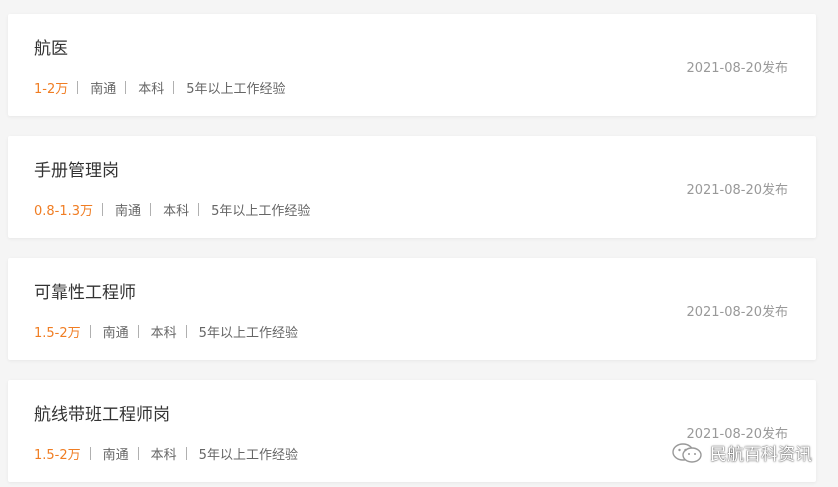 Image resolution: width=838 pixels, height=487 pixels. I want to click on job-salary: 0.8-1.3万, so click(64, 211).